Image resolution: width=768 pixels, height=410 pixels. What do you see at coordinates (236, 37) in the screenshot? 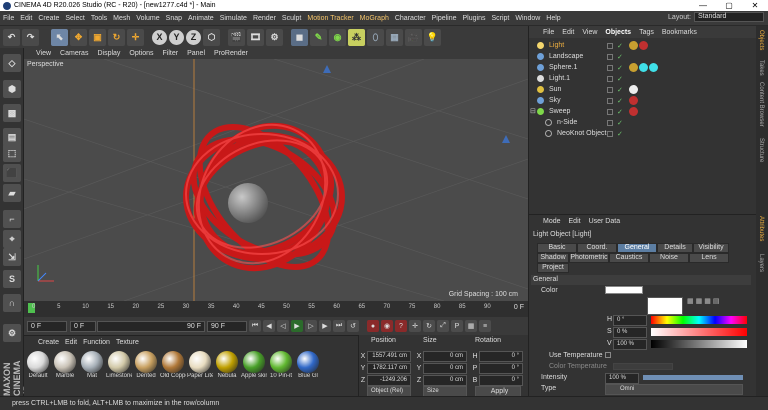
I see `render-view-icon: 🎬` at bounding box center [236, 37].